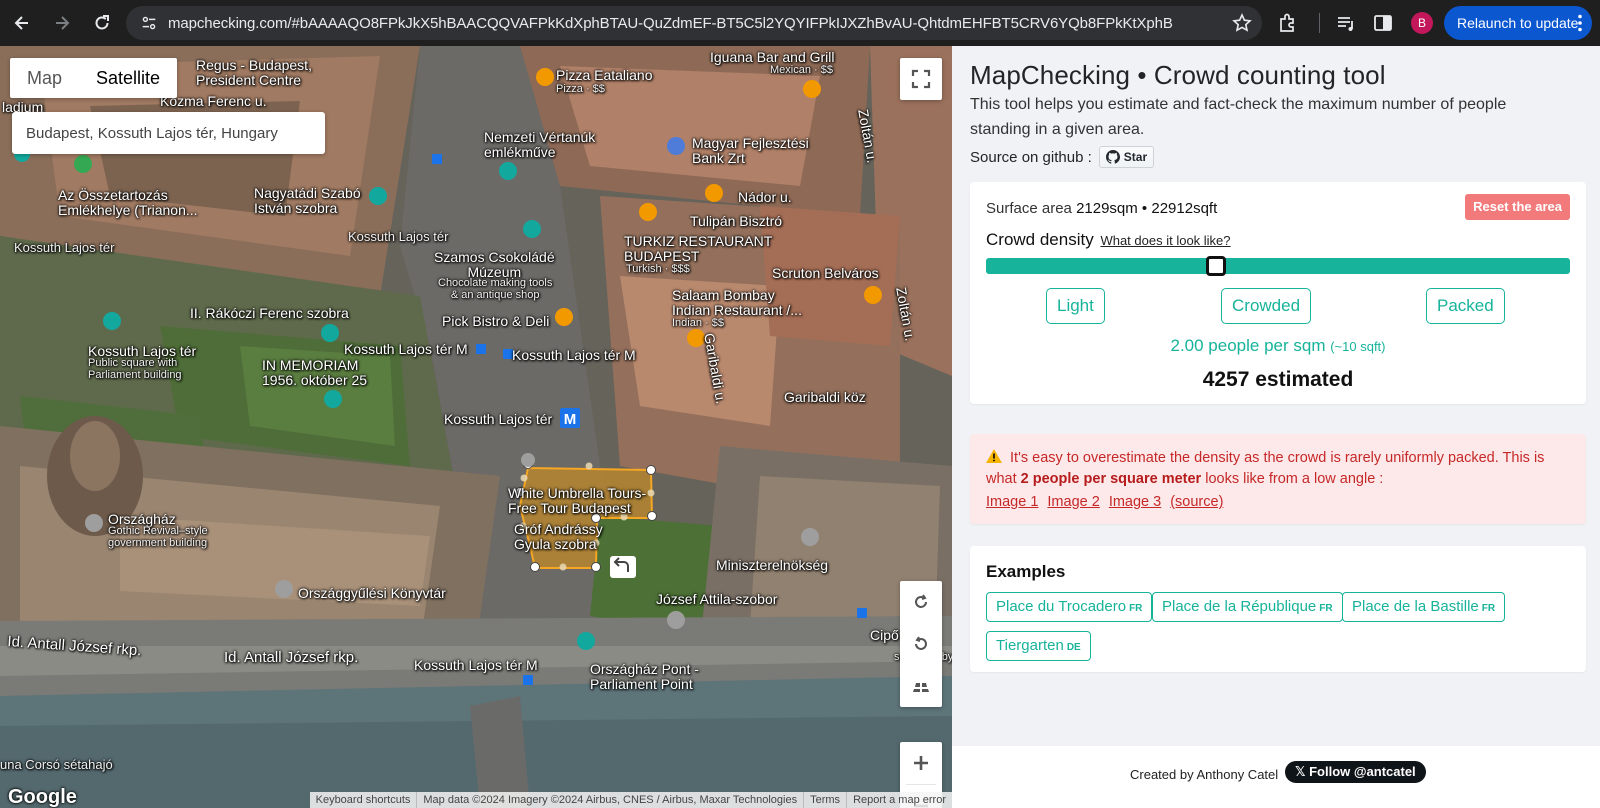  What do you see at coordinates (994, 456) in the screenshot?
I see `warning-icon` at bounding box center [994, 456].